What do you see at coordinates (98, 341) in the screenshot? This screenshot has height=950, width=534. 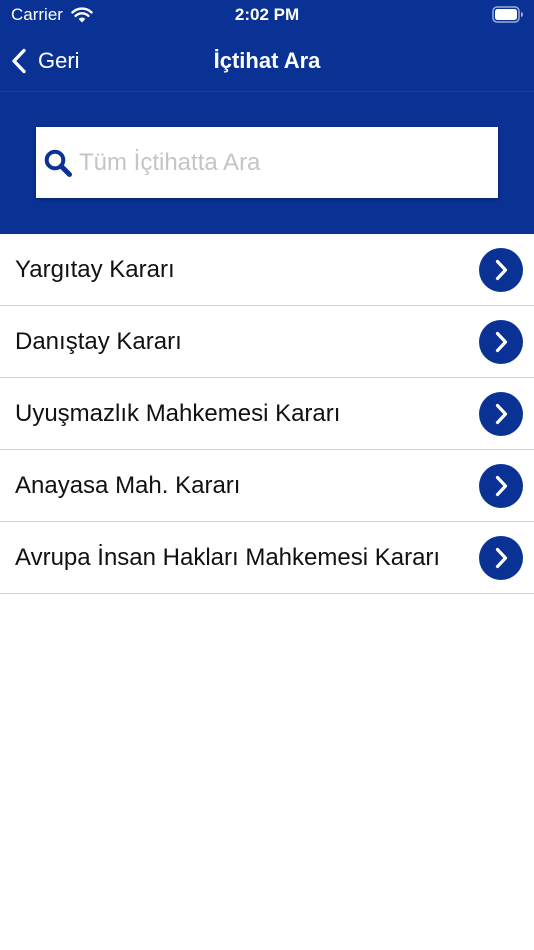 I see `list-item-label: Danıştay Kararı` at bounding box center [98, 341].